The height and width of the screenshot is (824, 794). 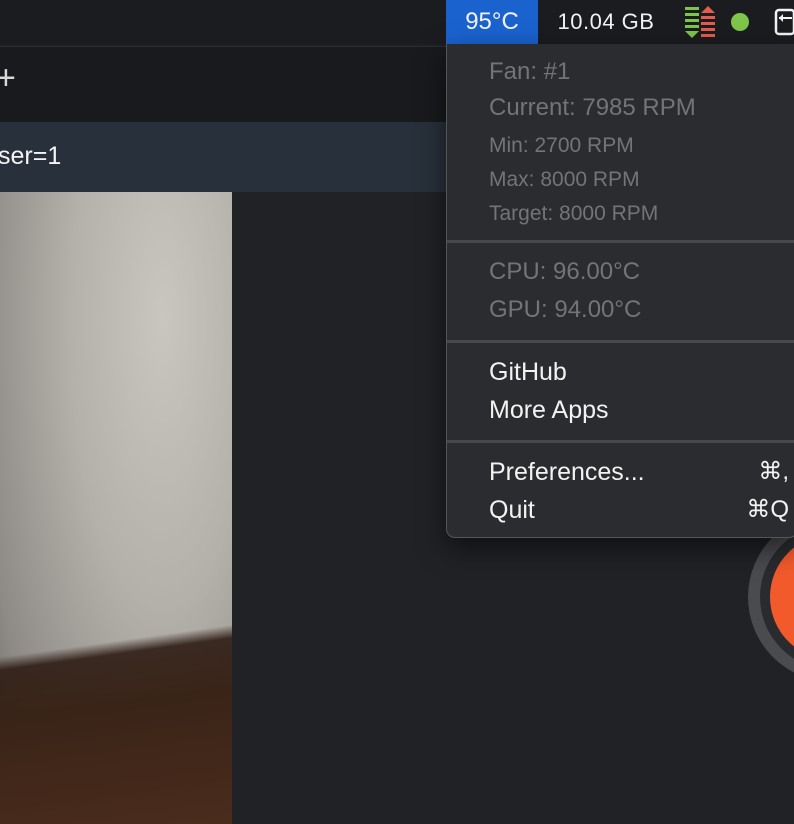 What do you see at coordinates (565, 309) in the screenshot?
I see `gpu-temperature: GPU: 94.00°C` at bounding box center [565, 309].